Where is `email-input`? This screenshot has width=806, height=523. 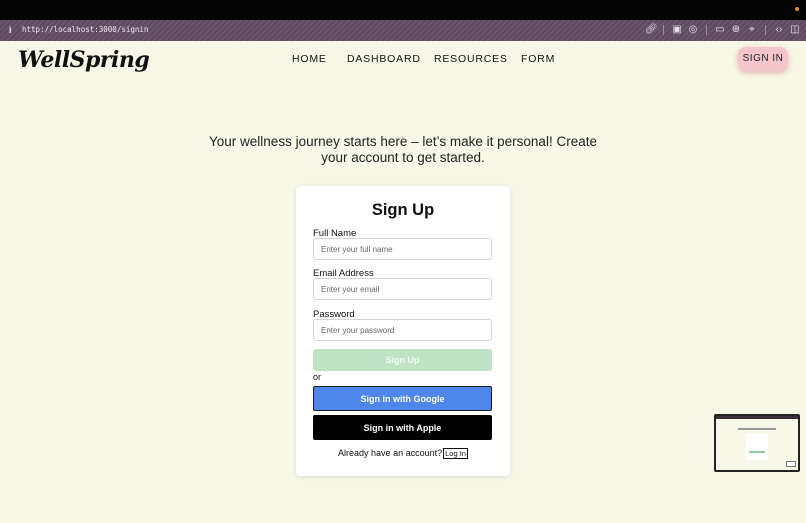
email-input is located at coordinates (402, 289).